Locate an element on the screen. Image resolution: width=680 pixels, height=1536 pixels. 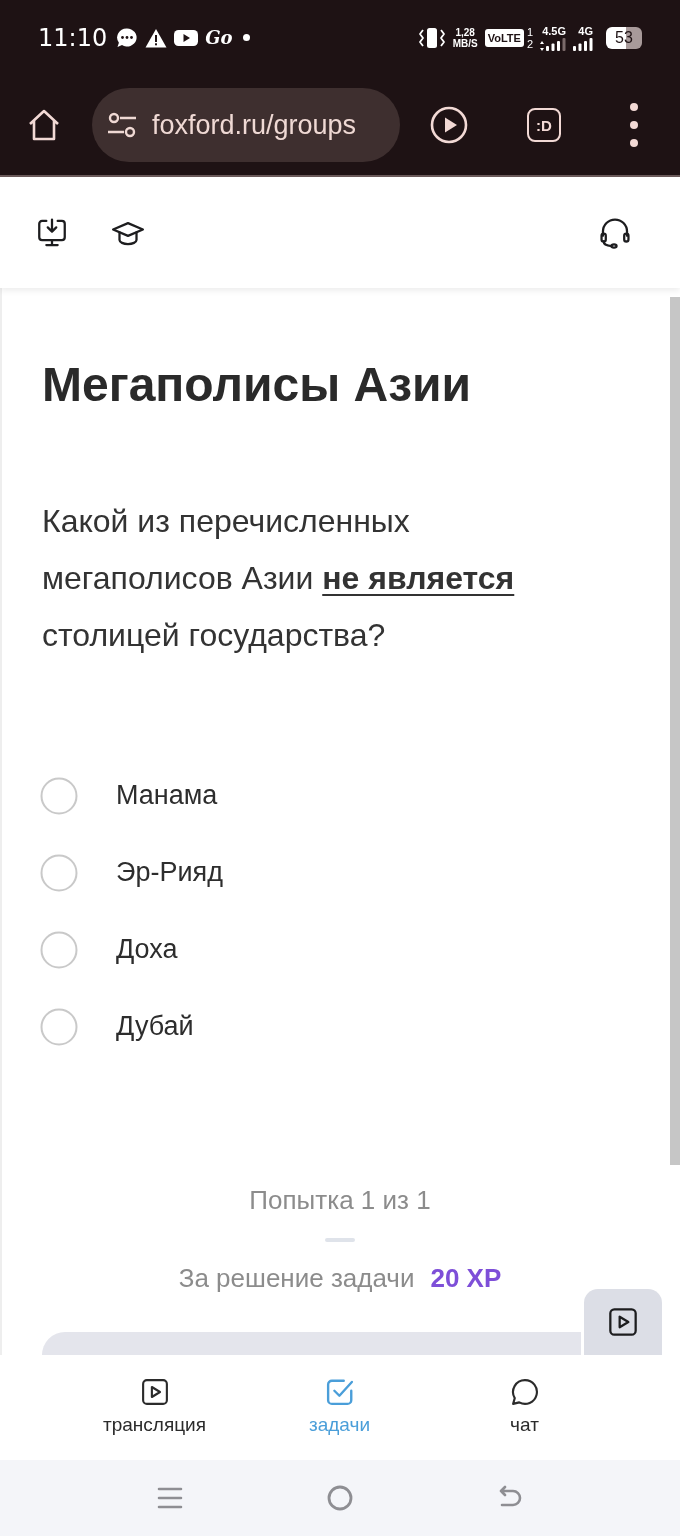
scrollbar-thumb is located at coordinates (675, 731).